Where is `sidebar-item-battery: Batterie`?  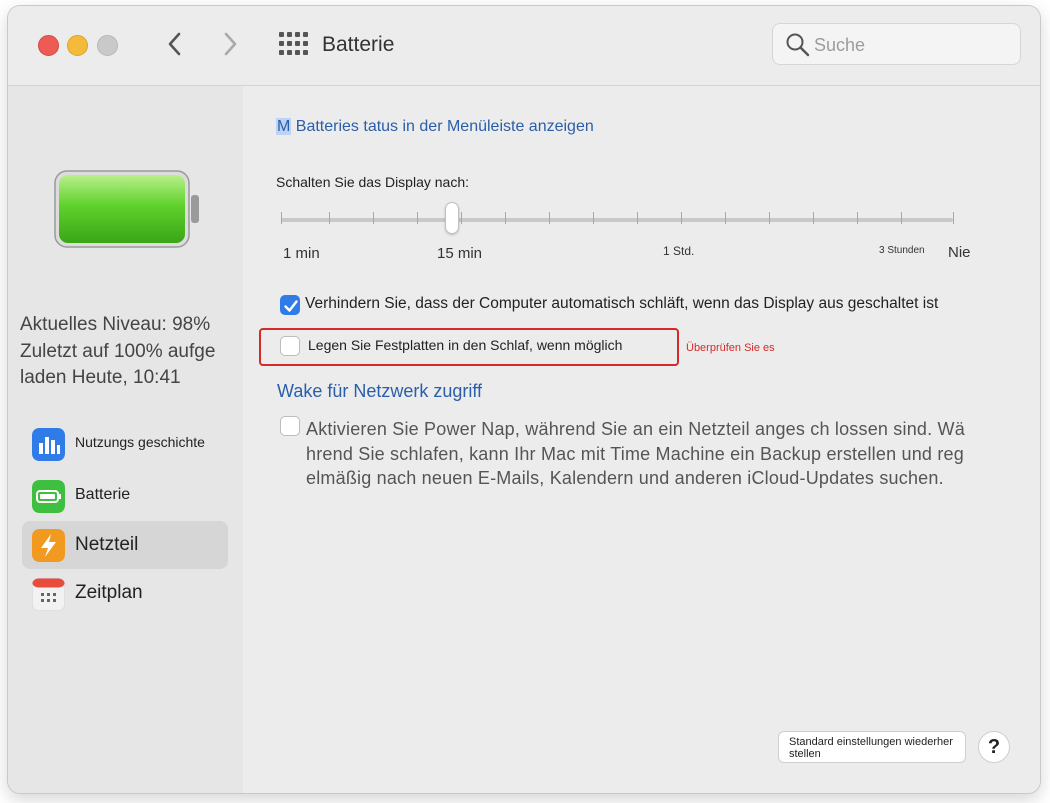
sidebar-item-battery: Batterie is located at coordinates (125, 496).